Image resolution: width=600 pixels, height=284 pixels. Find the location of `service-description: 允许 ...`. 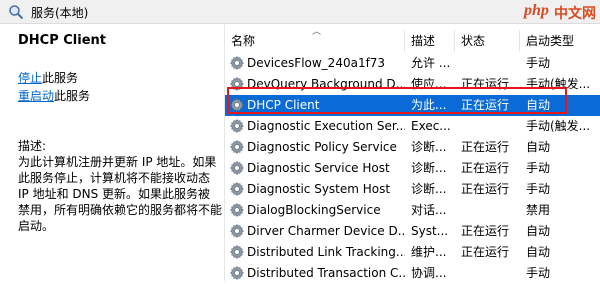

service-description: 允许 ... is located at coordinates (431, 63).